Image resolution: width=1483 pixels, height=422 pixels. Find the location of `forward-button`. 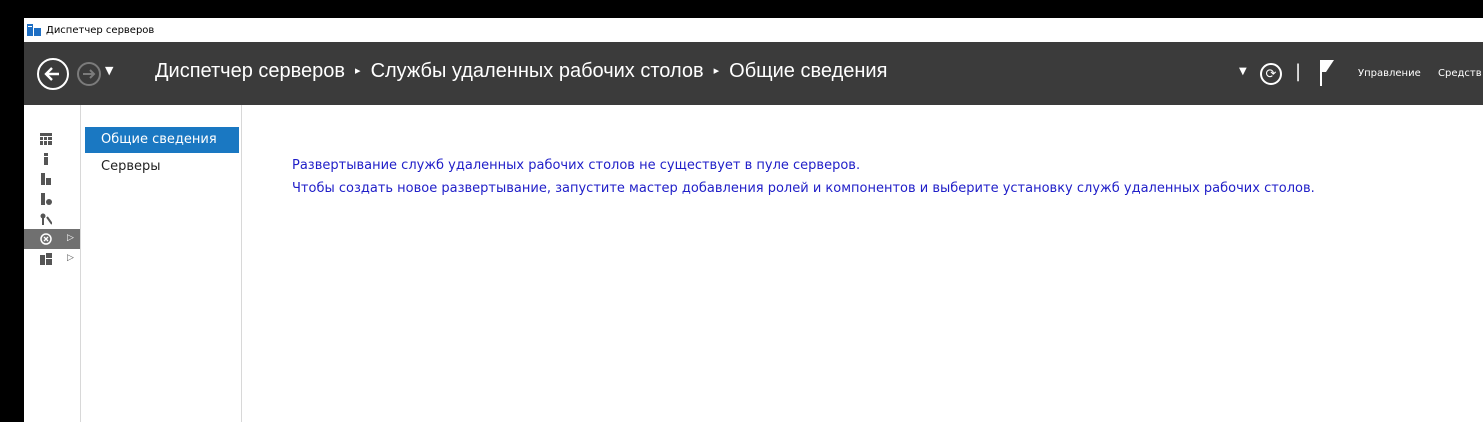

forward-button is located at coordinates (89, 74).